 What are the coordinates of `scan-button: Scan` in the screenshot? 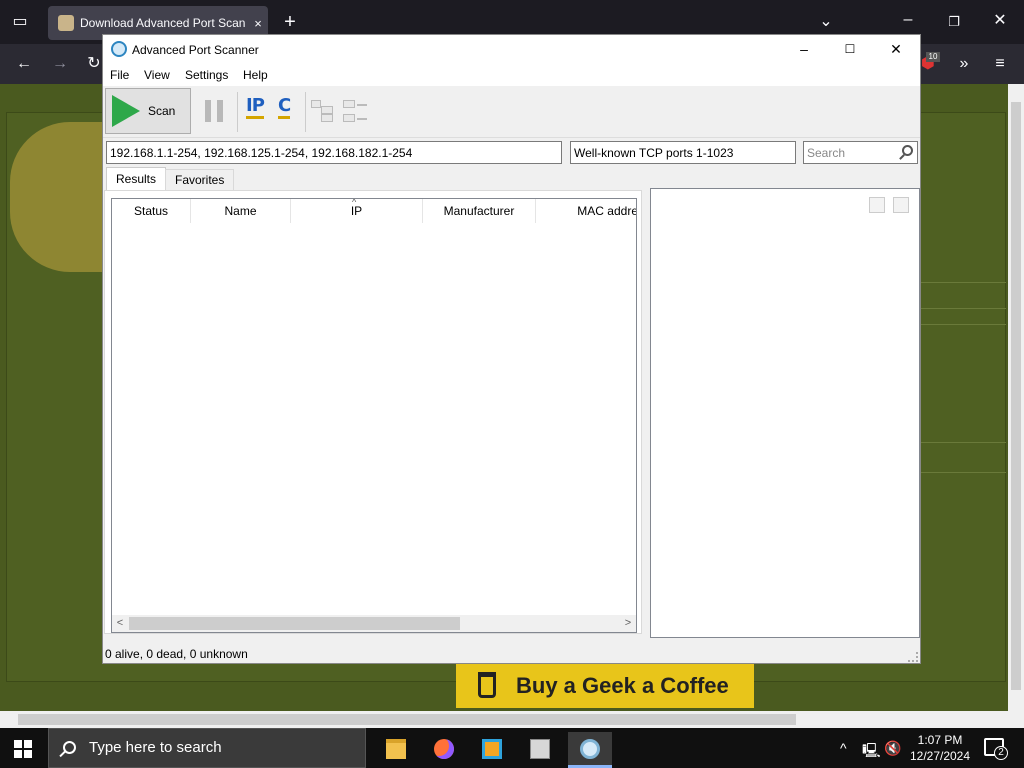 It's located at (148, 111).